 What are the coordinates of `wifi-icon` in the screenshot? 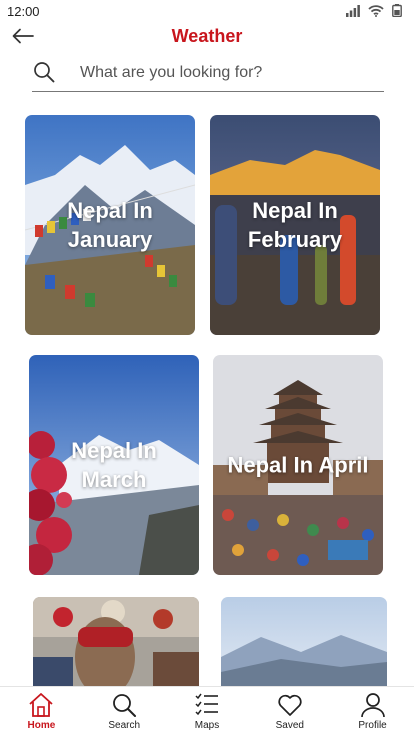 It's located at (376, 10).